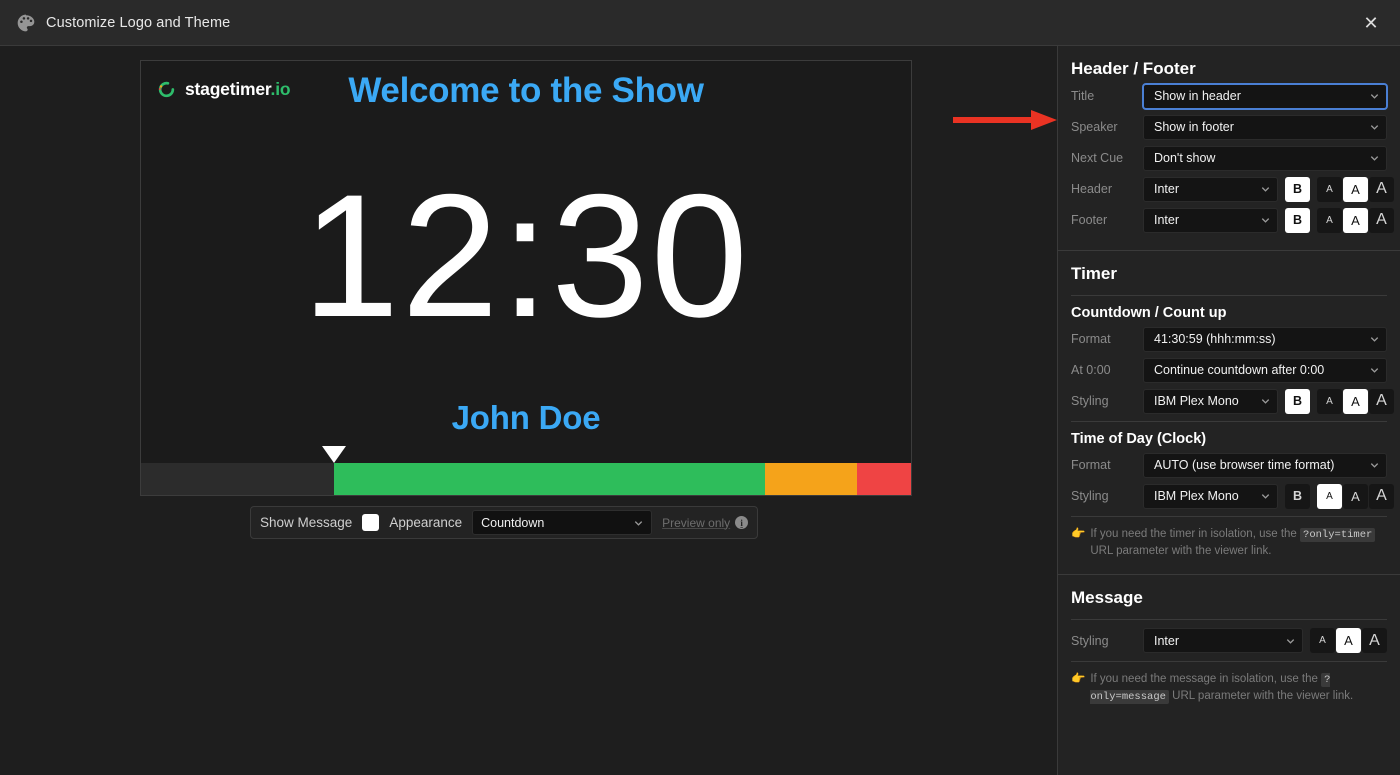  Describe the element at coordinates (1210, 189) in the screenshot. I see `header-font-select: Inter` at that location.